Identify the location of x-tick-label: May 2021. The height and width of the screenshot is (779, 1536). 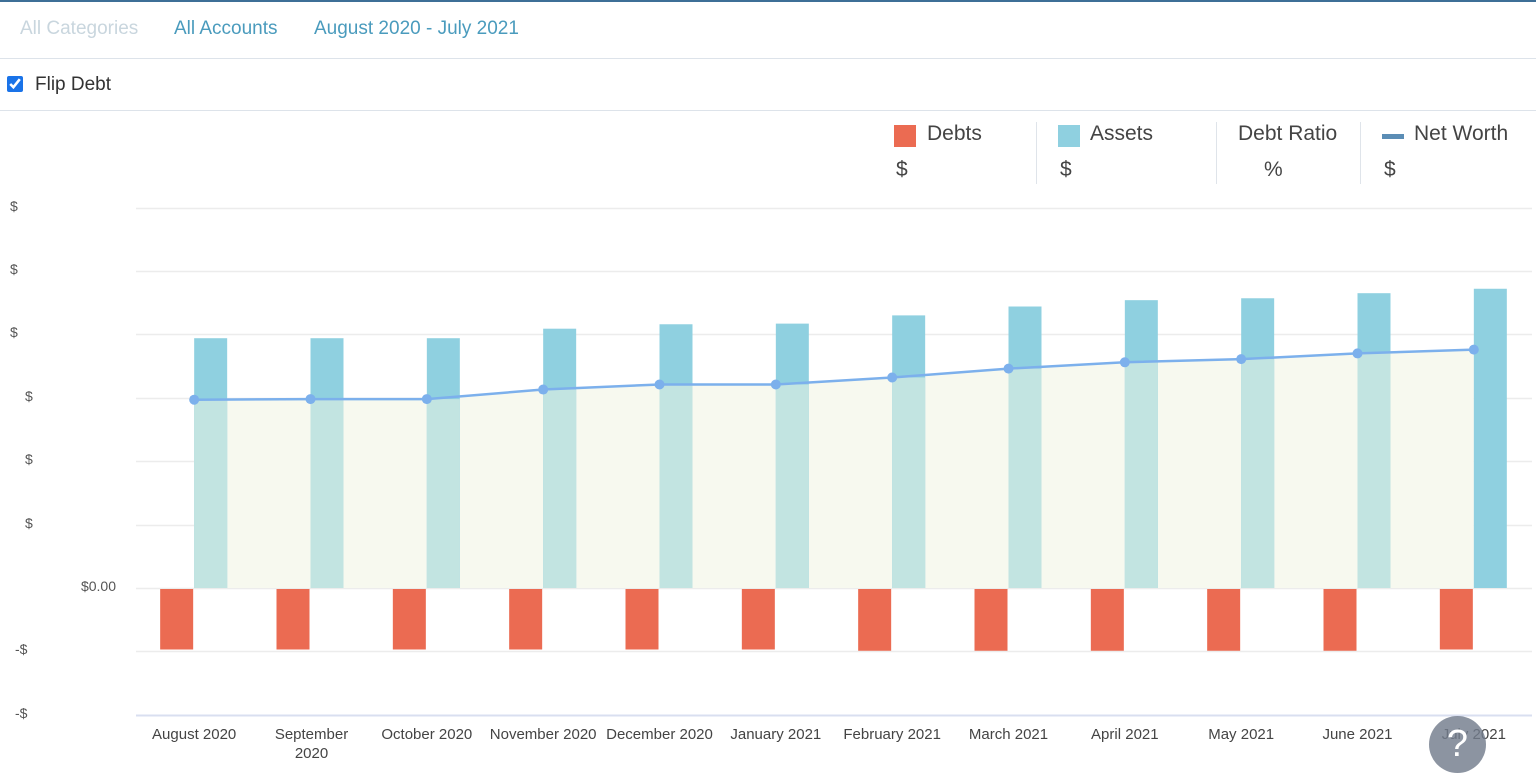
(1241, 734).